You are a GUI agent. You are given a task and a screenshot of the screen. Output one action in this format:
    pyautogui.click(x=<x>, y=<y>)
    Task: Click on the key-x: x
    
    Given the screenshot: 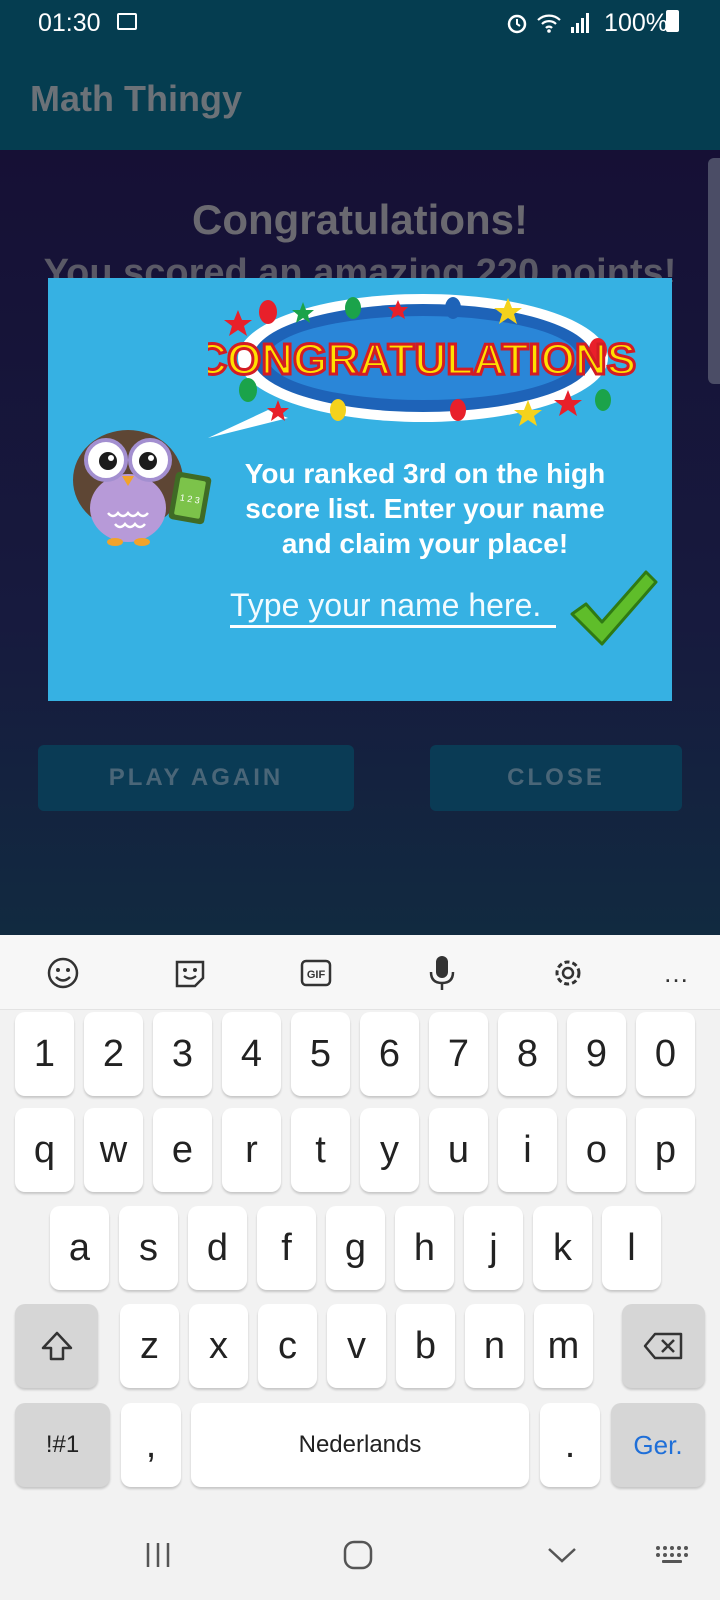 What is the action you would take?
    pyautogui.click(x=218, y=1346)
    